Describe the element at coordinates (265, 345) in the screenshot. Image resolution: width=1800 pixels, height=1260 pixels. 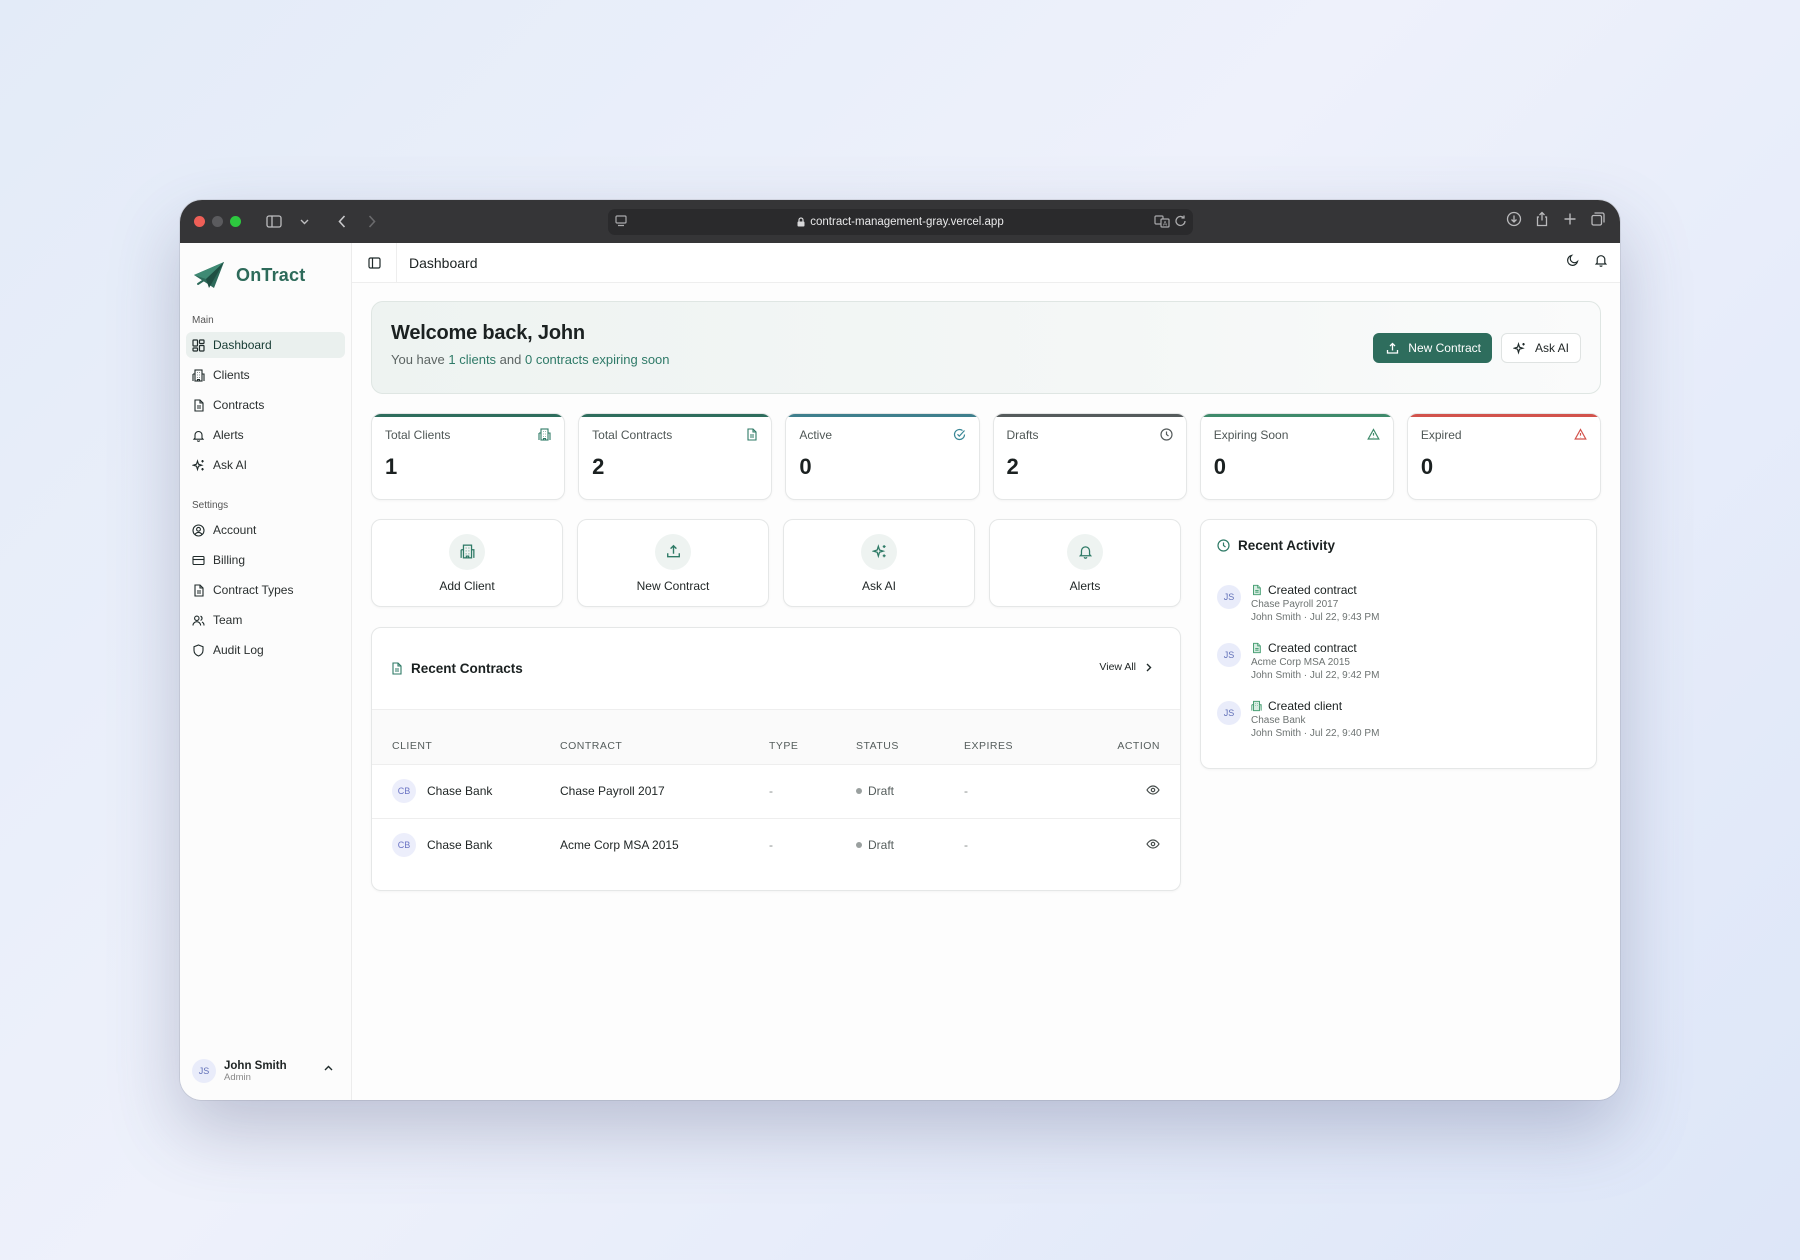
I see `sidebar-item-dashboard: Dashboard` at that location.